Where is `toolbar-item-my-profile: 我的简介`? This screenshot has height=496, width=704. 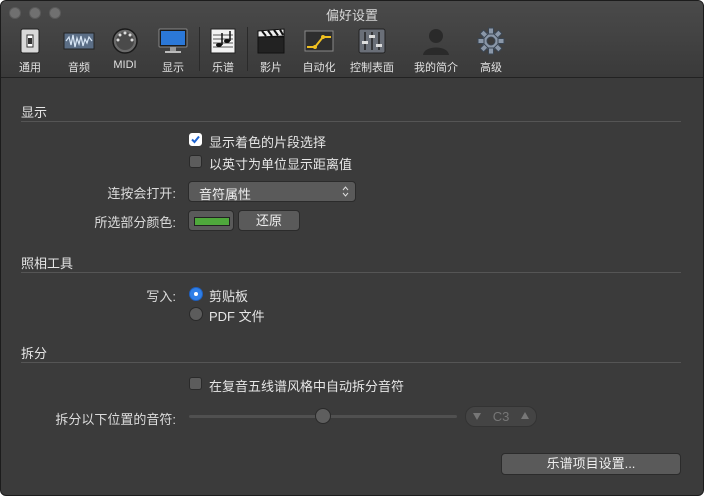 toolbar-item-my-profile: 我的简介 is located at coordinates (436, 50).